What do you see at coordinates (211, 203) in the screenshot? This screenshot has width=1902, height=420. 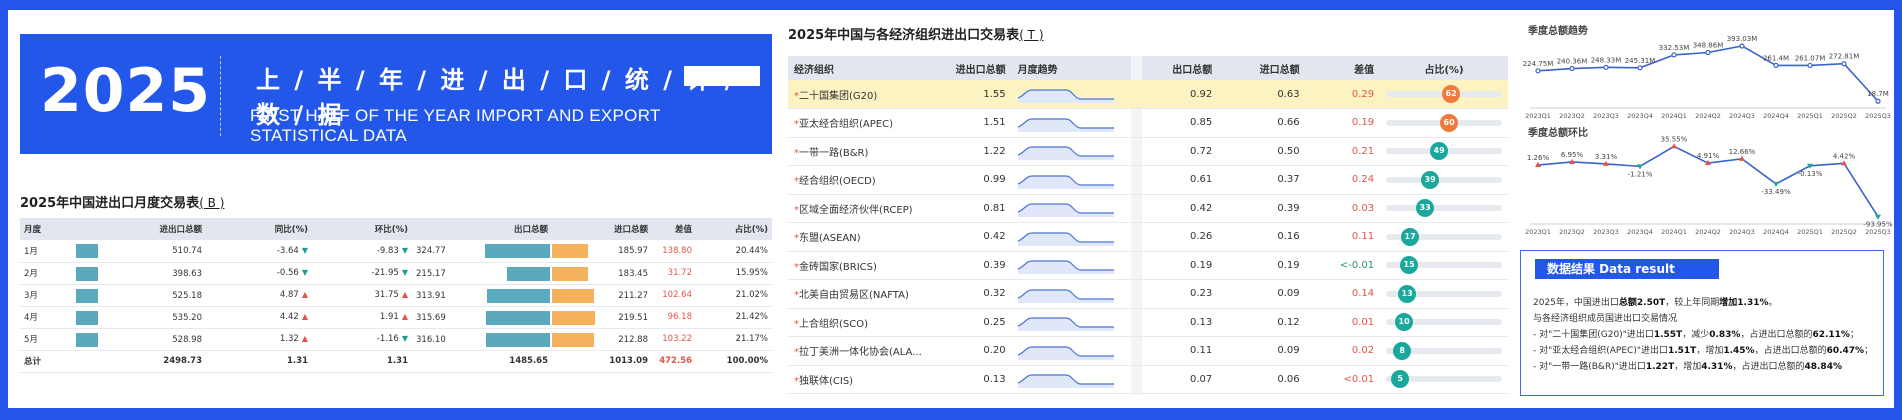 I see `monthly-title-tag: ( B )` at bounding box center [211, 203].